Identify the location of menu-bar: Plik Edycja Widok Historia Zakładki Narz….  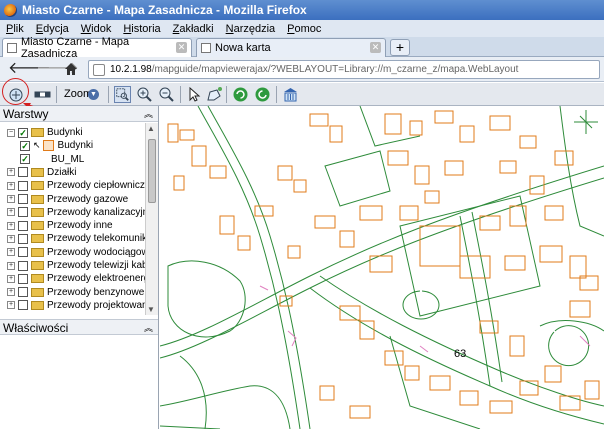
(302, 28).